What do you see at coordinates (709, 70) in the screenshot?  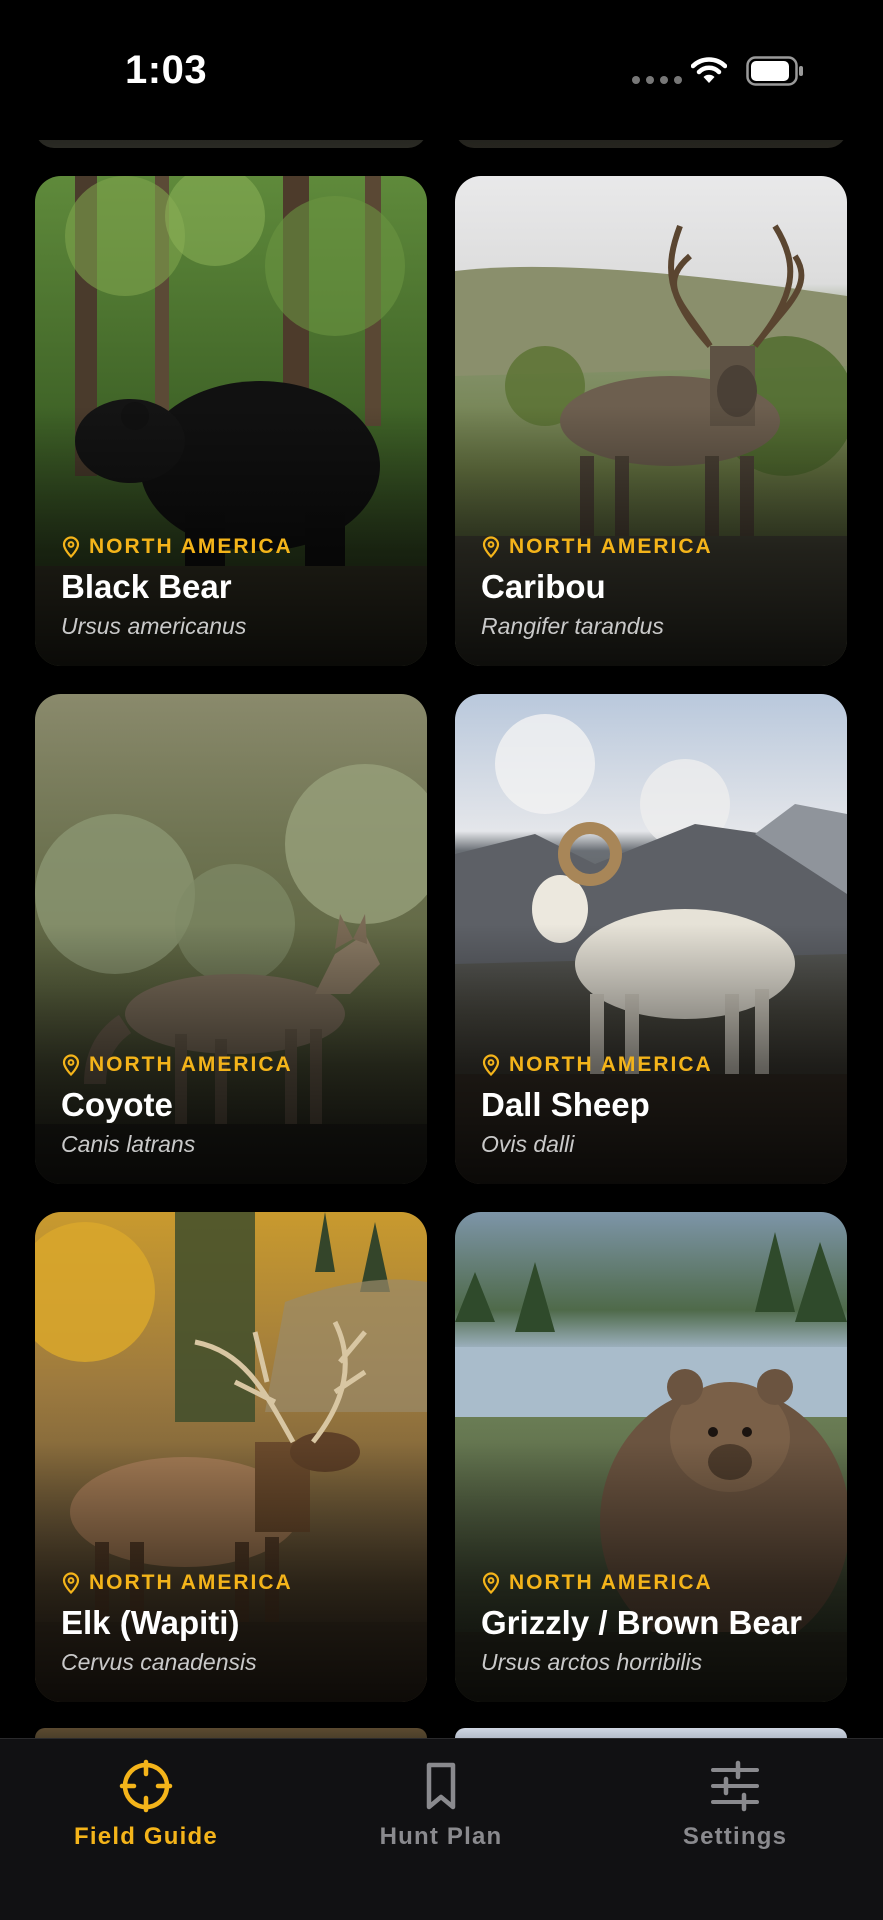 I see `wifi-icon` at bounding box center [709, 70].